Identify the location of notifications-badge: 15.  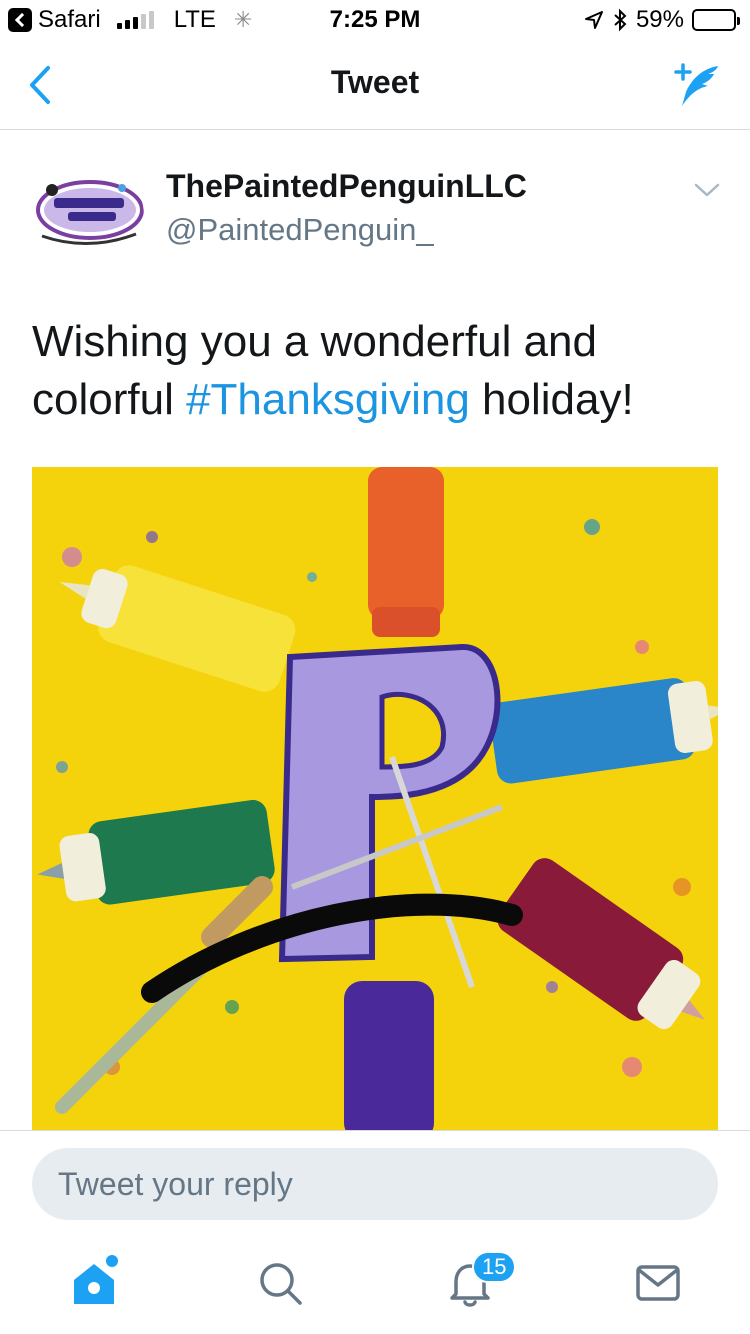
(494, 1267).